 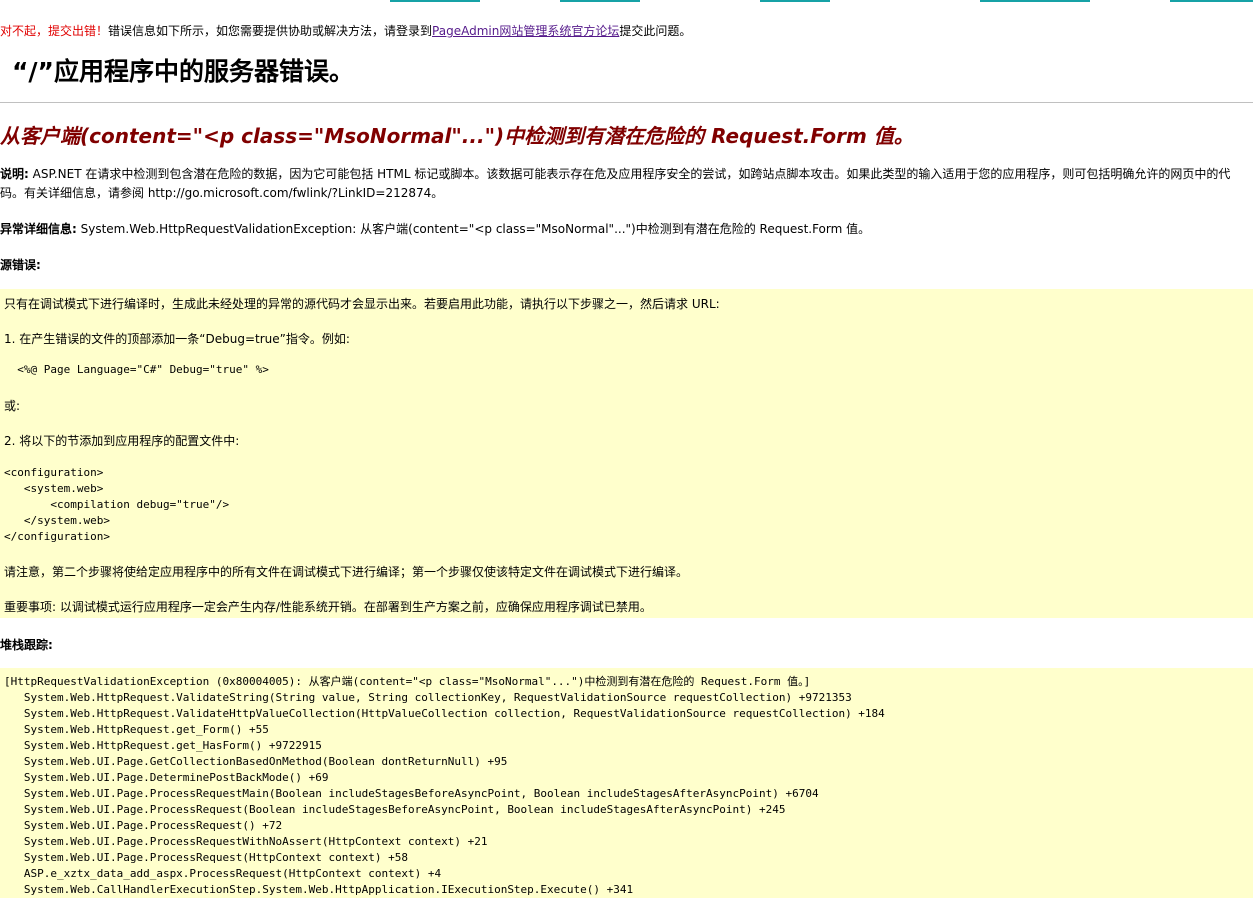 I want to click on page-title: “/”应用程序中的服务器错误。, so click(x=183, y=71).